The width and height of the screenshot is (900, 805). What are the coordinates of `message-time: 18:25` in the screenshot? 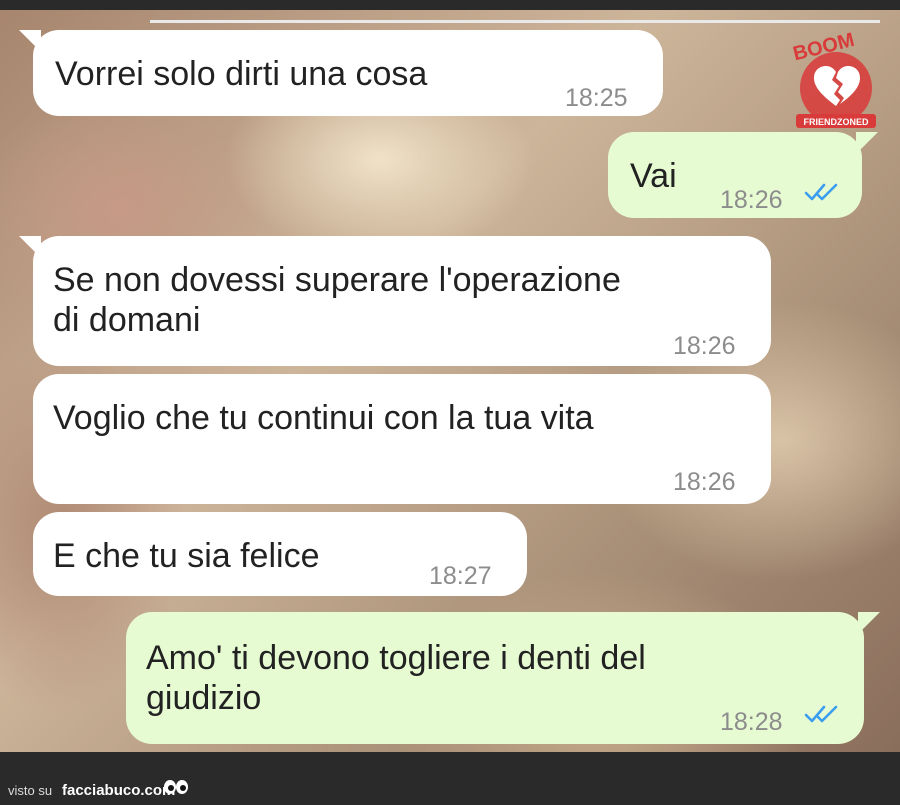 It's located at (596, 98).